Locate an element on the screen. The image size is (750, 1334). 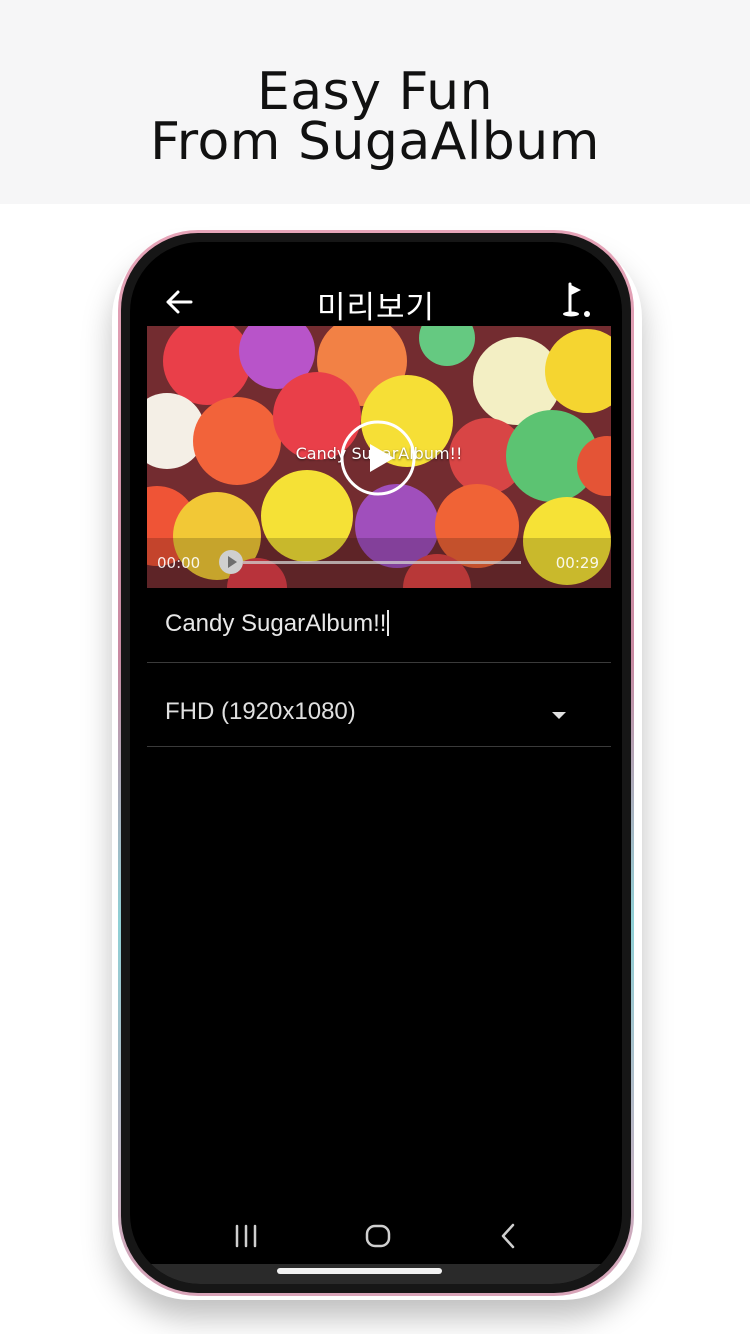
home-indicator is located at coordinates (359, 1271).